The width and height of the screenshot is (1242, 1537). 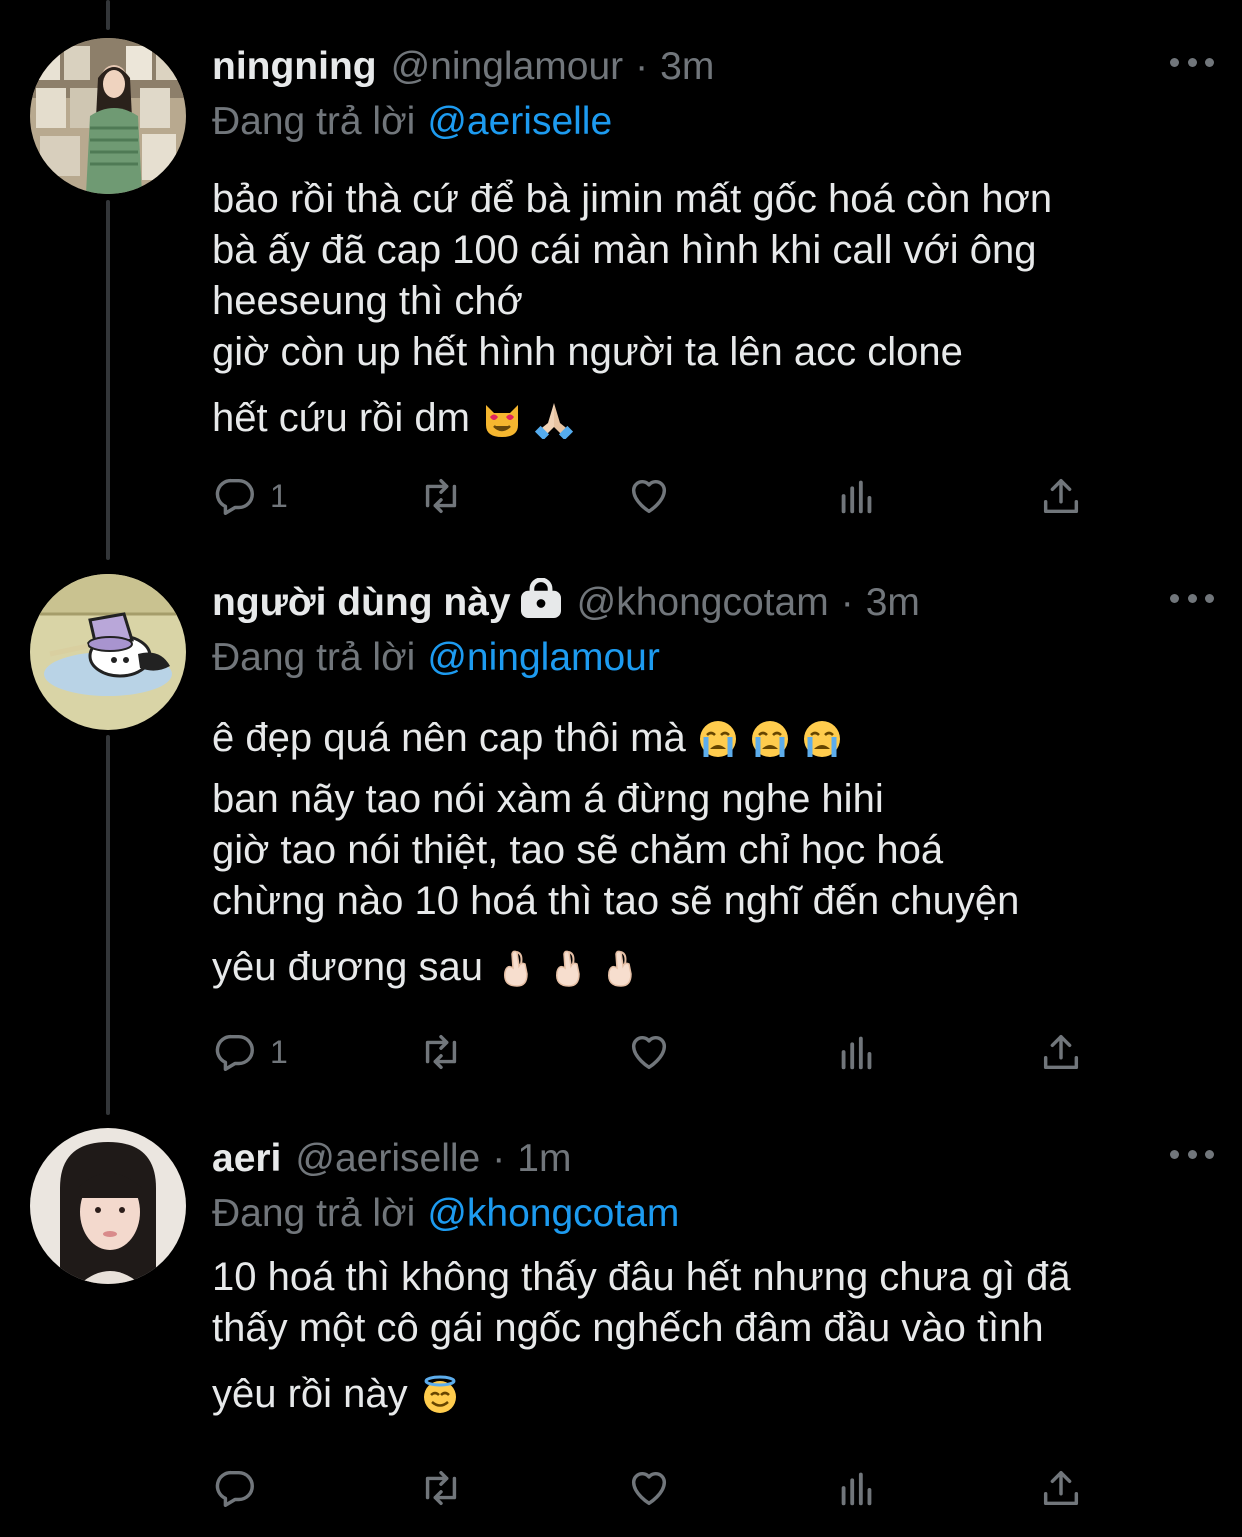 I want to click on user-handle: @khongcotam, so click(x=703, y=603).